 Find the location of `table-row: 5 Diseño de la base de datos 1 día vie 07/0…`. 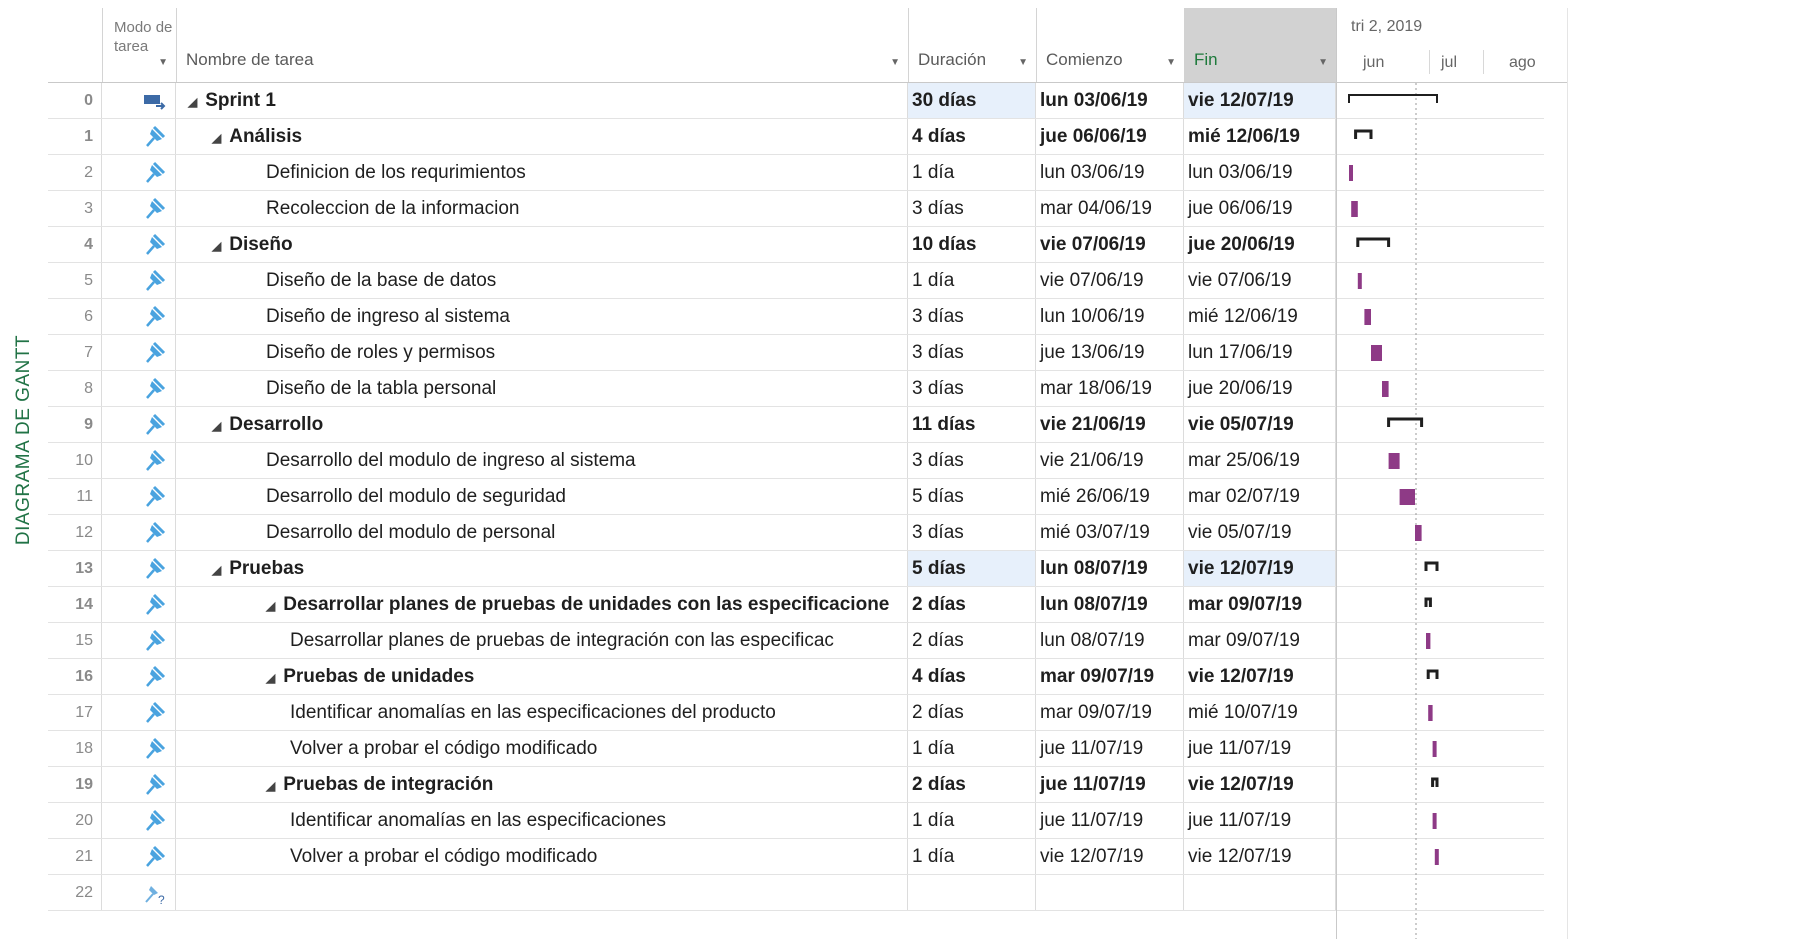

table-row: 5 Diseño de la base de datos 1 día vie 07/0… is located at coordinates (796, 281).